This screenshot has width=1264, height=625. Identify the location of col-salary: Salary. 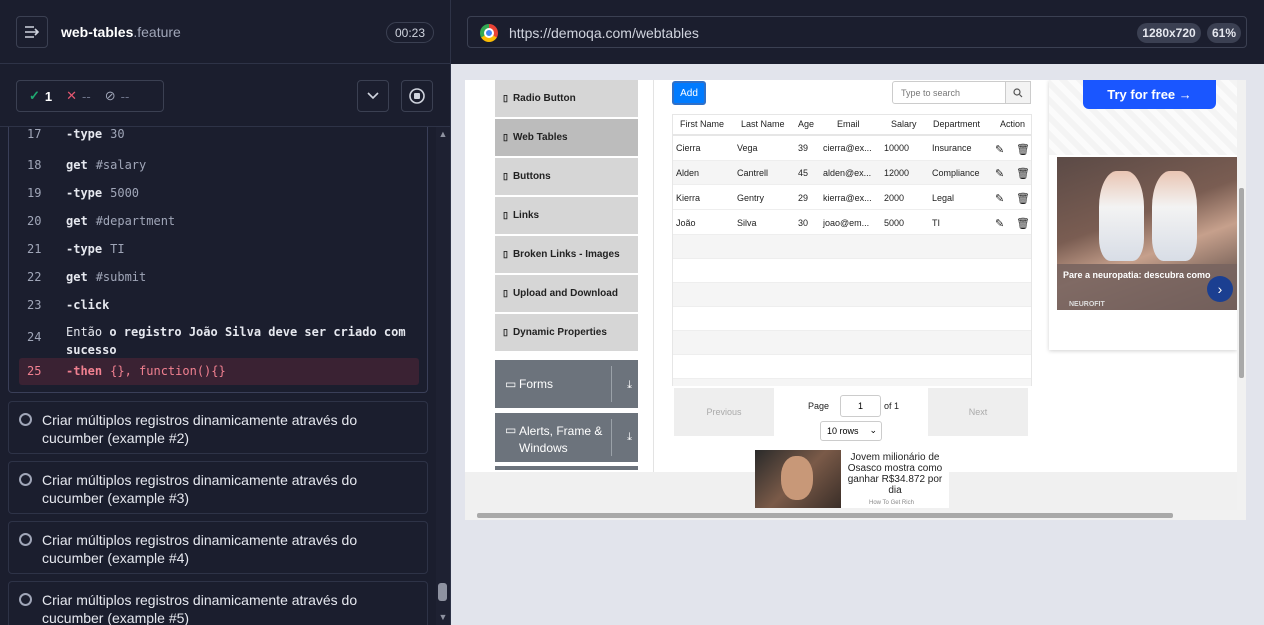
(904, 124).